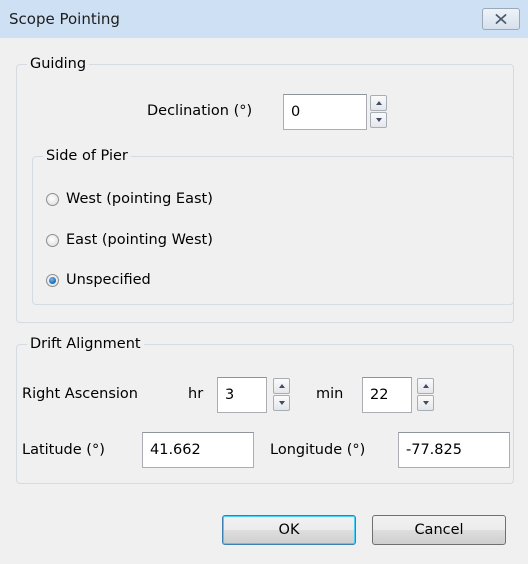 This screenshot has width=528, height=564. What do you see at coordinates (325, 112) in the screenshot?
I see `declination-input` at bounding box center [325, 112].